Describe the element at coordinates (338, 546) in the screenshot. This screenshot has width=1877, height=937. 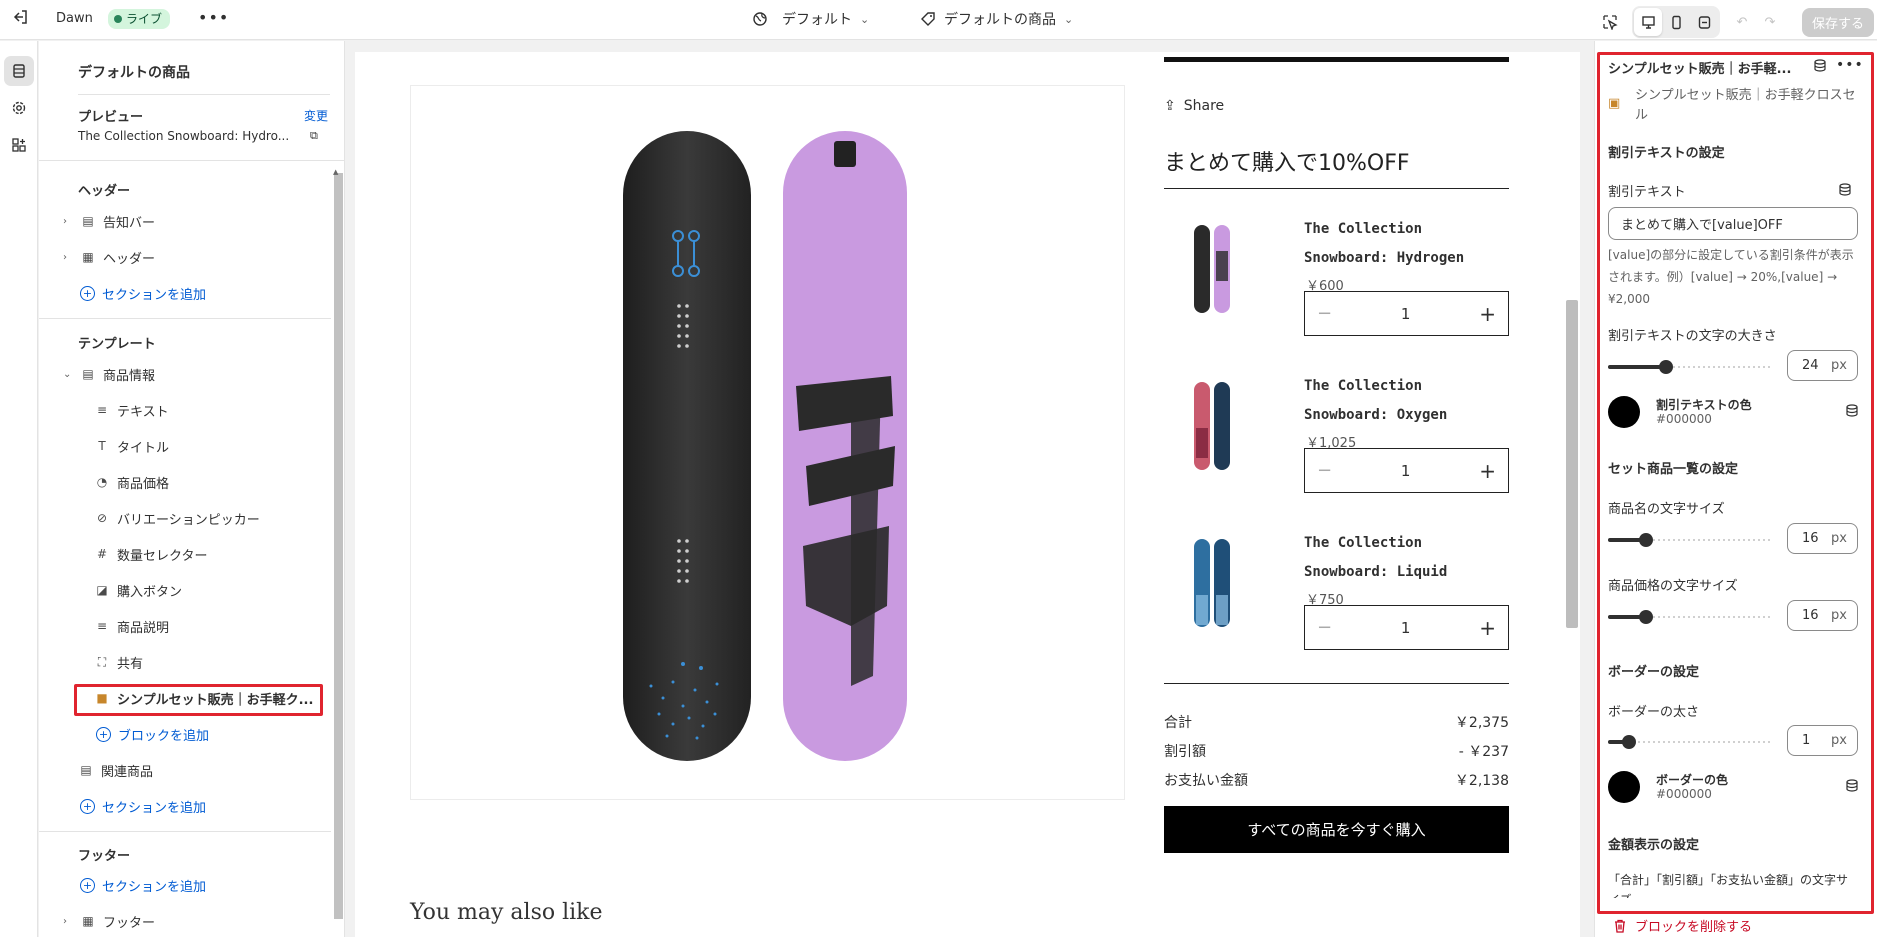
I see `left-panel-scrollbar` at that location.